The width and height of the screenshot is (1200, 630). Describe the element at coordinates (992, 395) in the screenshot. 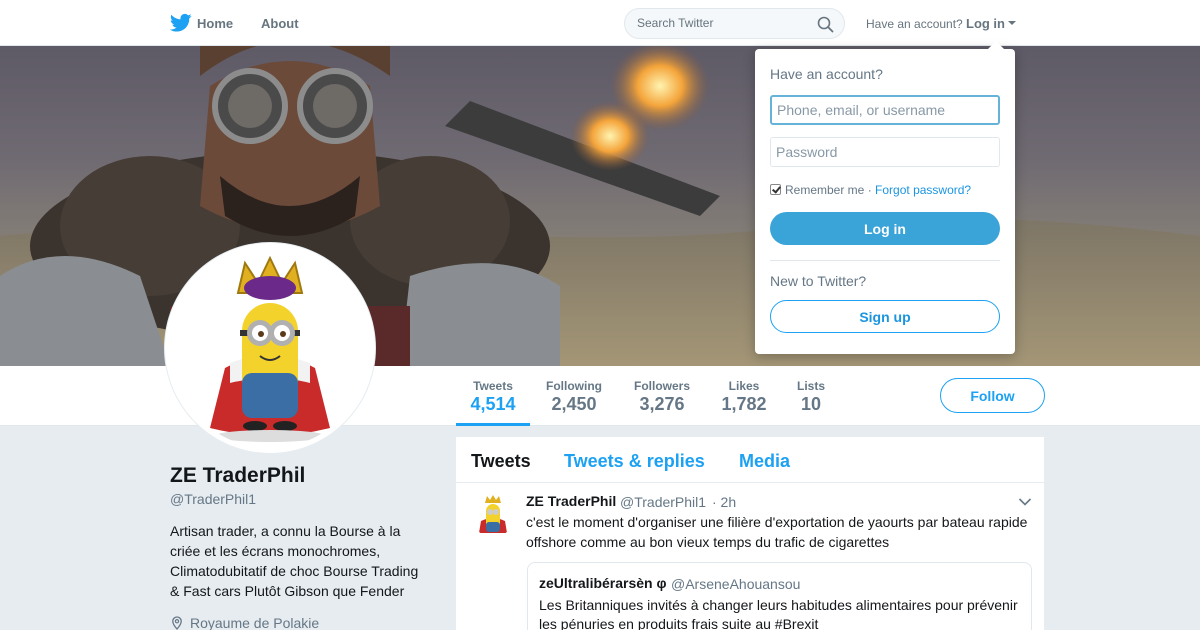

I see `follow-button: Follow` at that location.